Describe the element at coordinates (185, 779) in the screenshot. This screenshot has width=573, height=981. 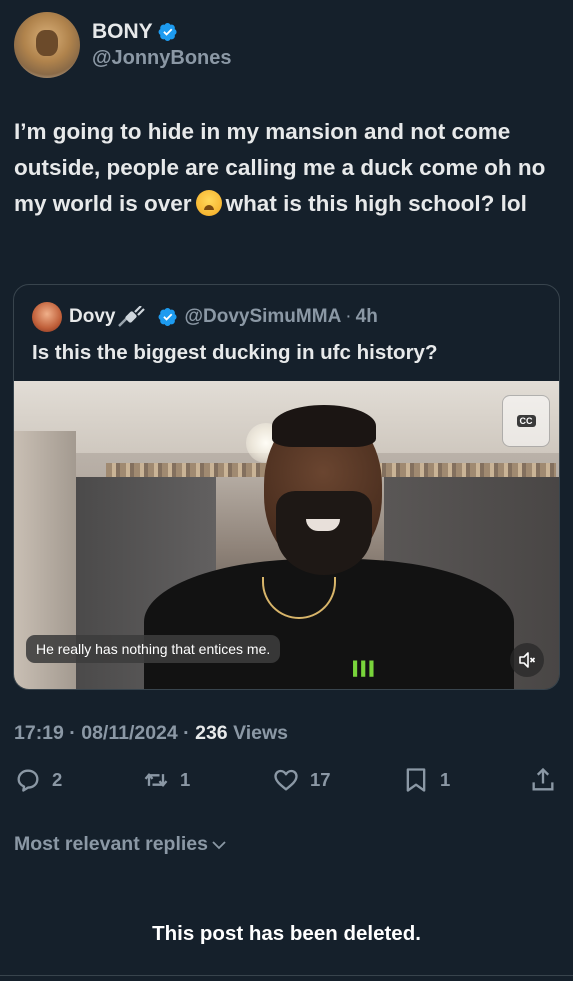
I see `repost-count: 1` at that location.